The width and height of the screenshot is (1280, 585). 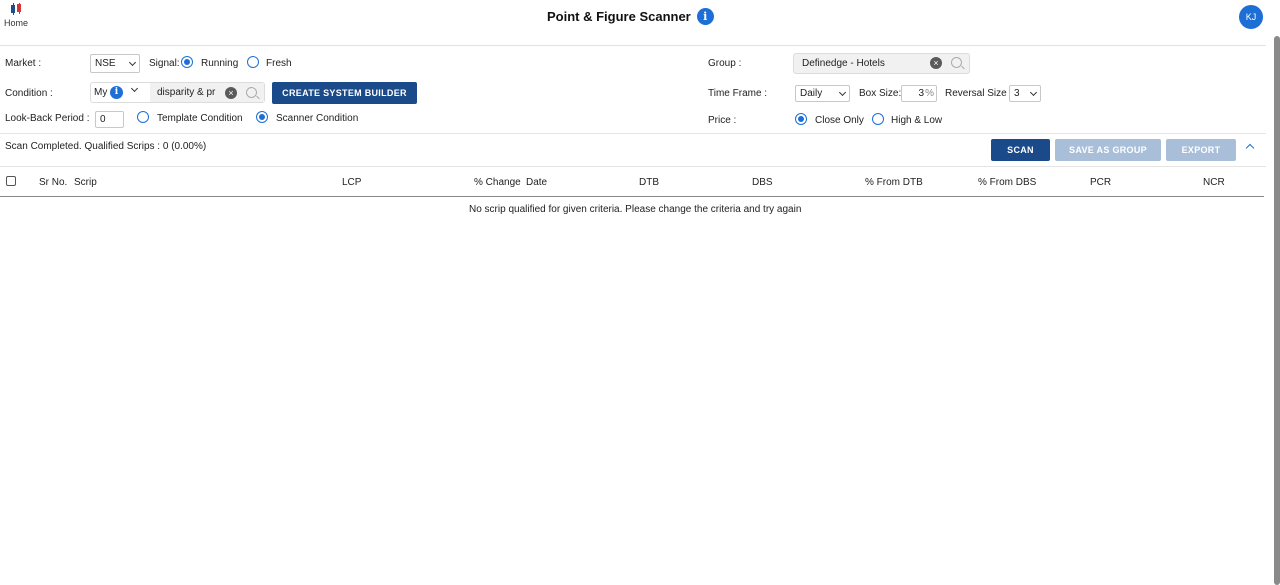 What do you see at coordinates (317, 118) in the screenshot?
I see `scanner-condition-label: Scanner Condition` at bounding box center [317, 118].